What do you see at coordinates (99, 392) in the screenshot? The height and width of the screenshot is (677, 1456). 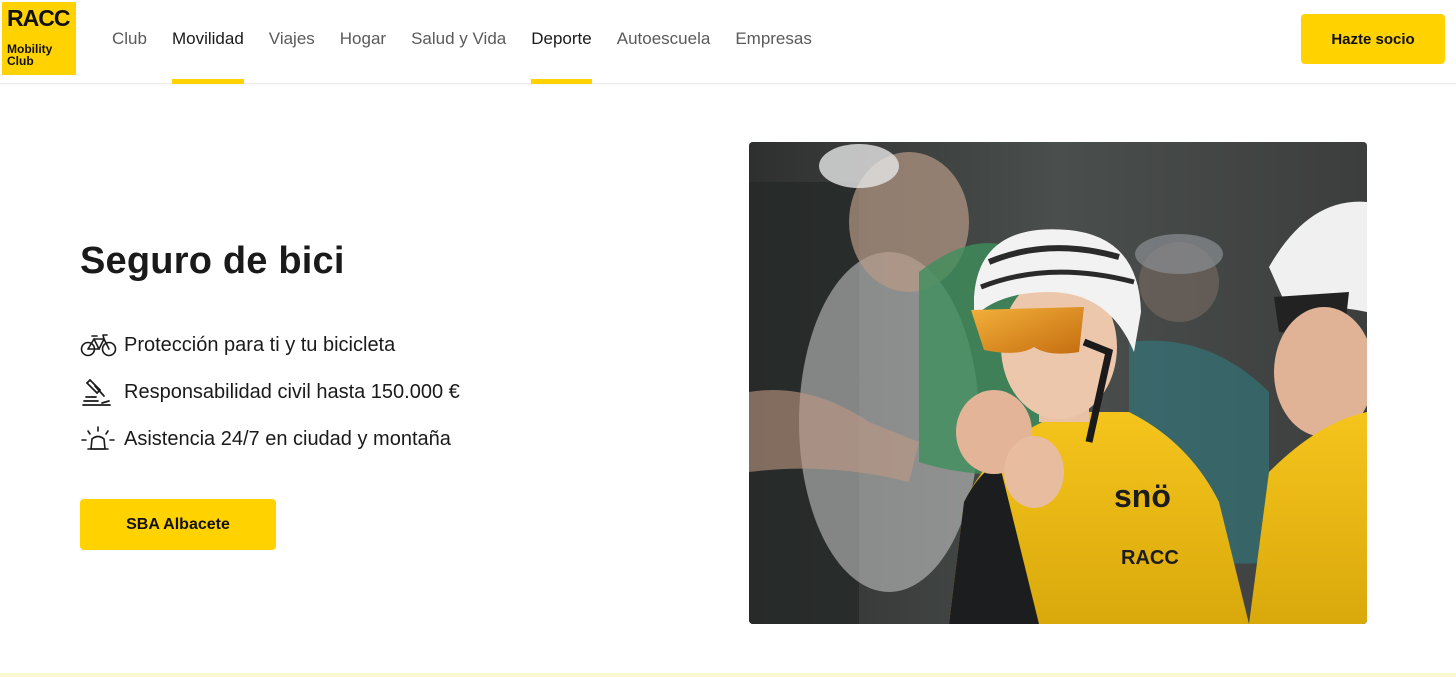 I see `gavel-icon` at bounding box center [99, 392].